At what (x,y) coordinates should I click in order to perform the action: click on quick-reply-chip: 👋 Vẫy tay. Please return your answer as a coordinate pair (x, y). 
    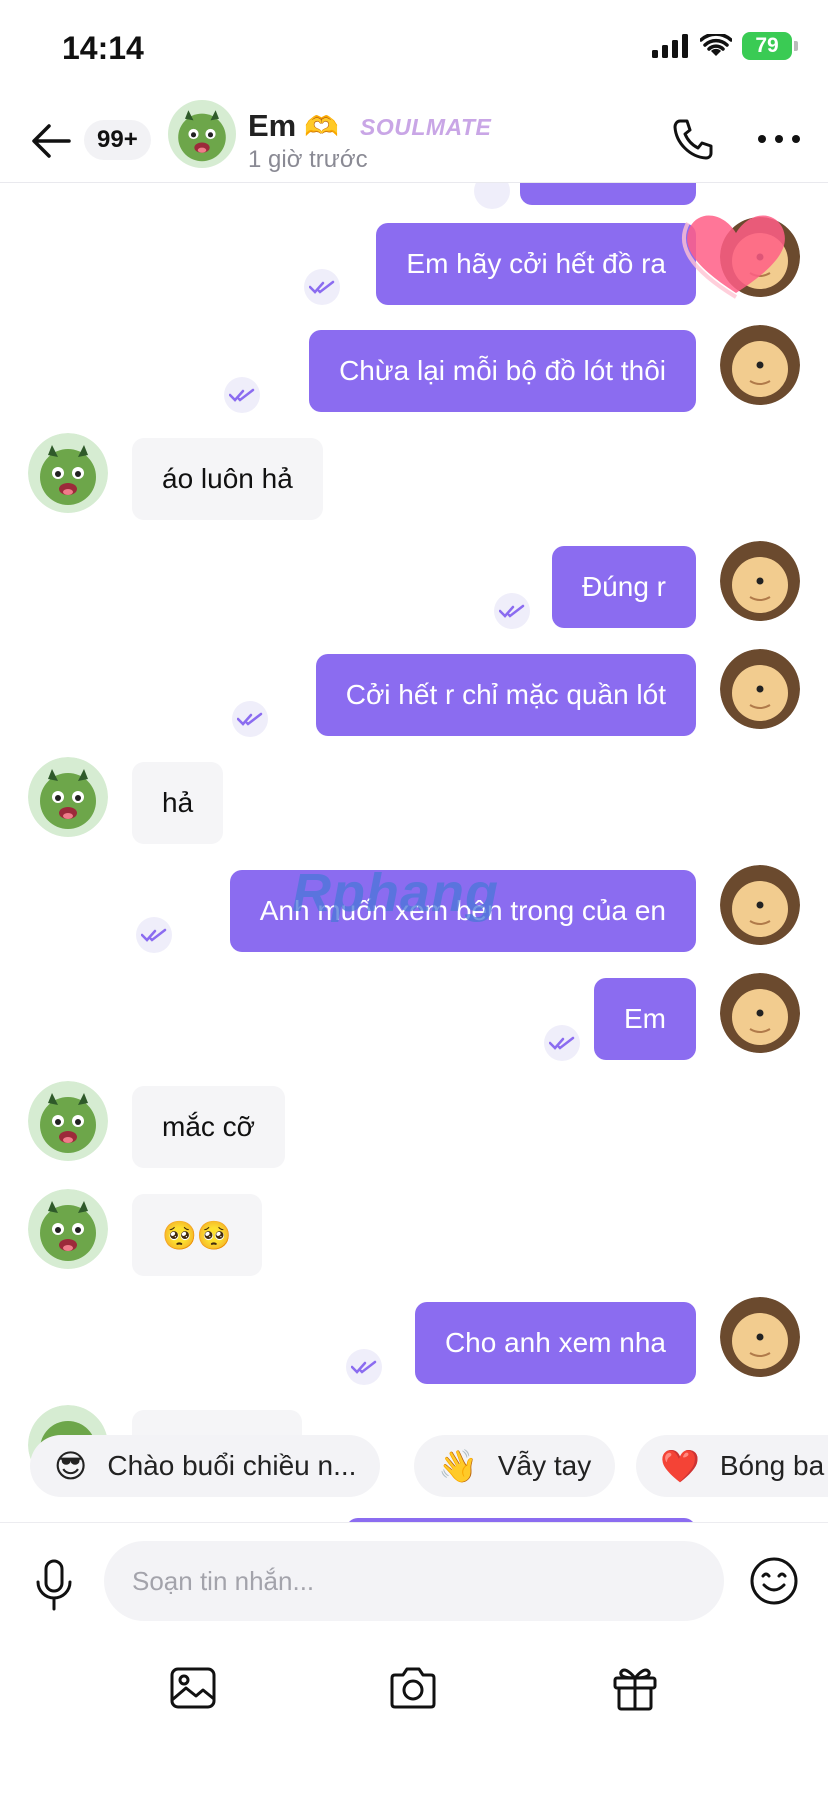
    Looking at the image, I should click on (515, 1466).